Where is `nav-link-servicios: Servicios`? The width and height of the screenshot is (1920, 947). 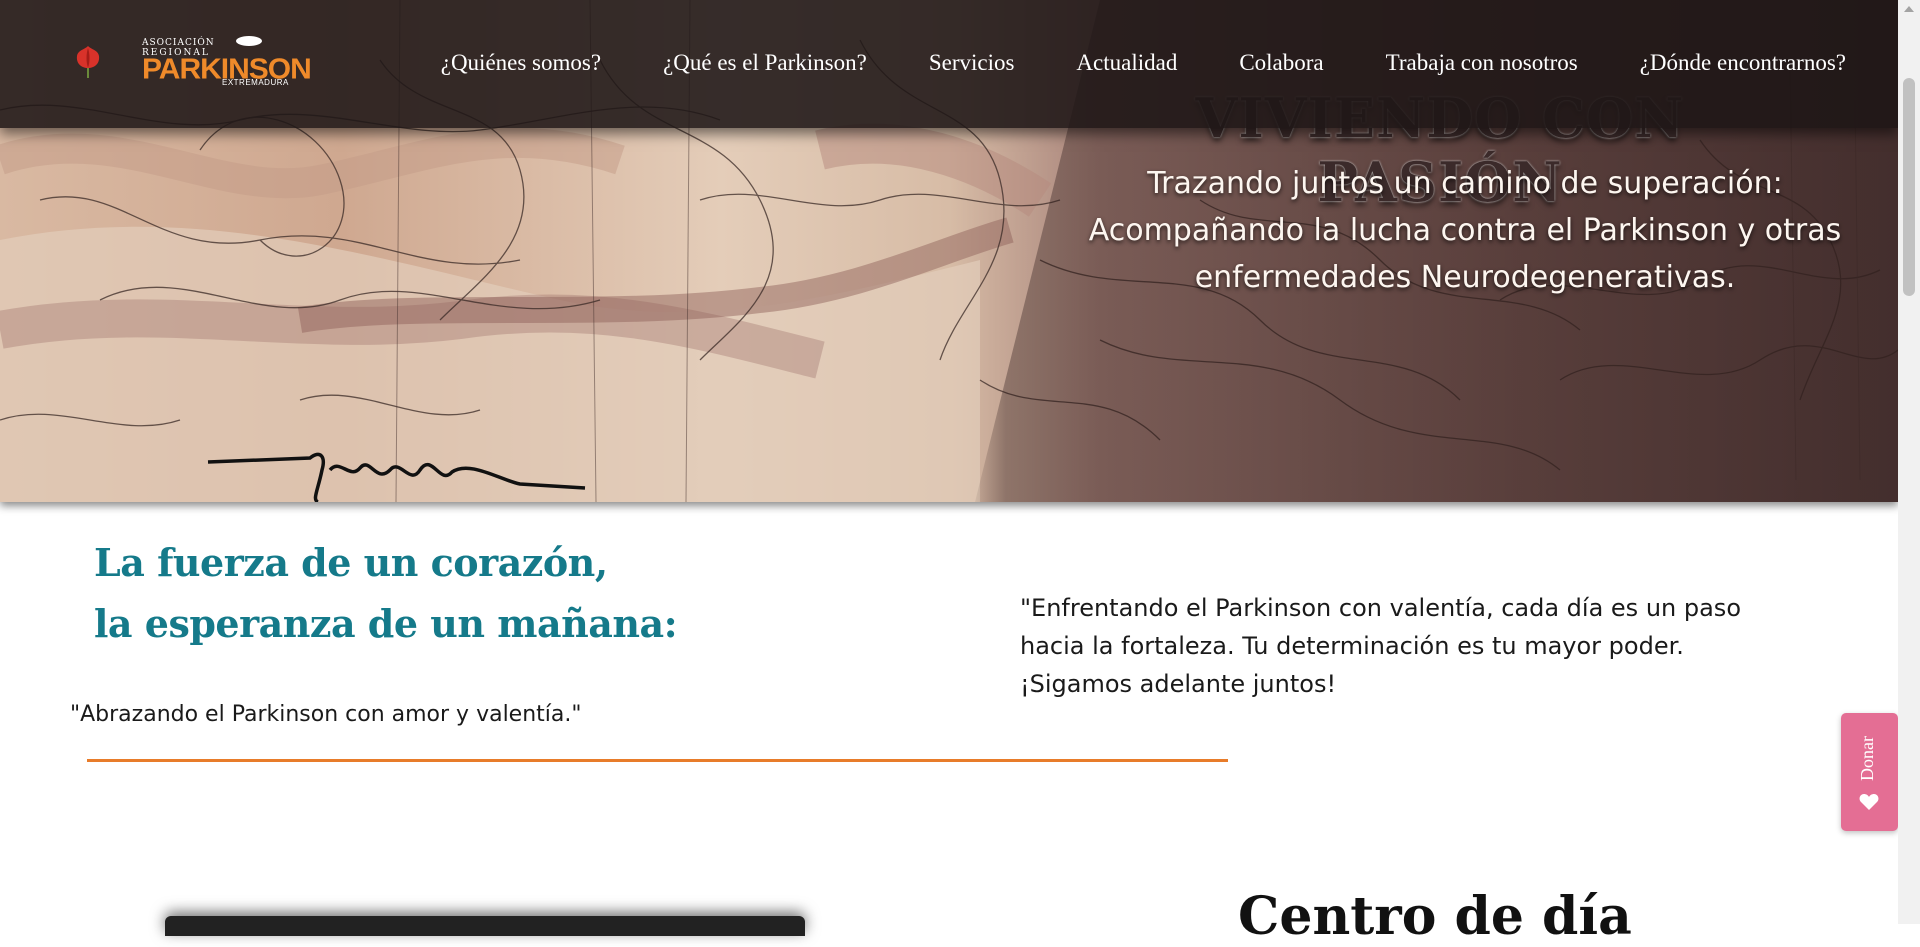 nav-link-servicios: Servicios is located at coordinates (972, 63).